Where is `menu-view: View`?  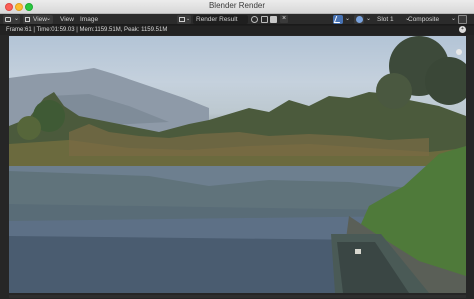 menu-view: View is located at coordinates (67, 19).